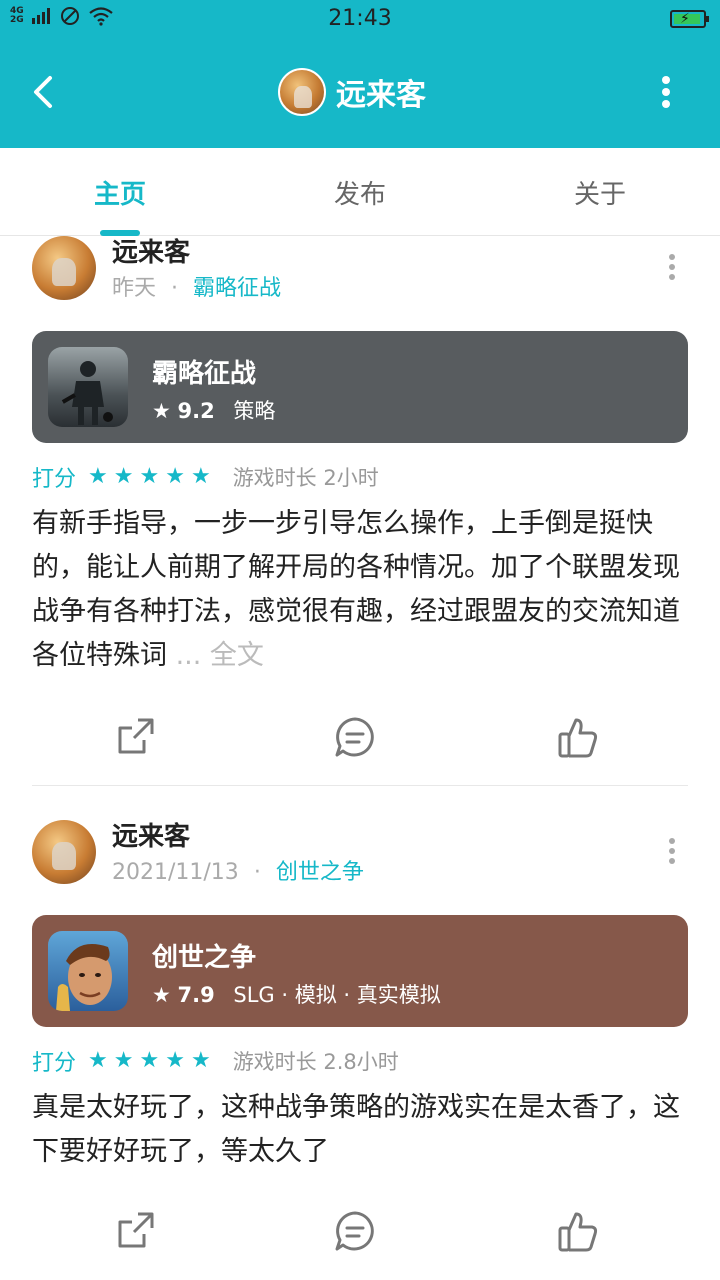 This screenshot has width=720, height=1280. I want to click on rating-row: 打分 ★ ★ ★ ★ ★ 游戏时长 2小时, so click(205, 477).